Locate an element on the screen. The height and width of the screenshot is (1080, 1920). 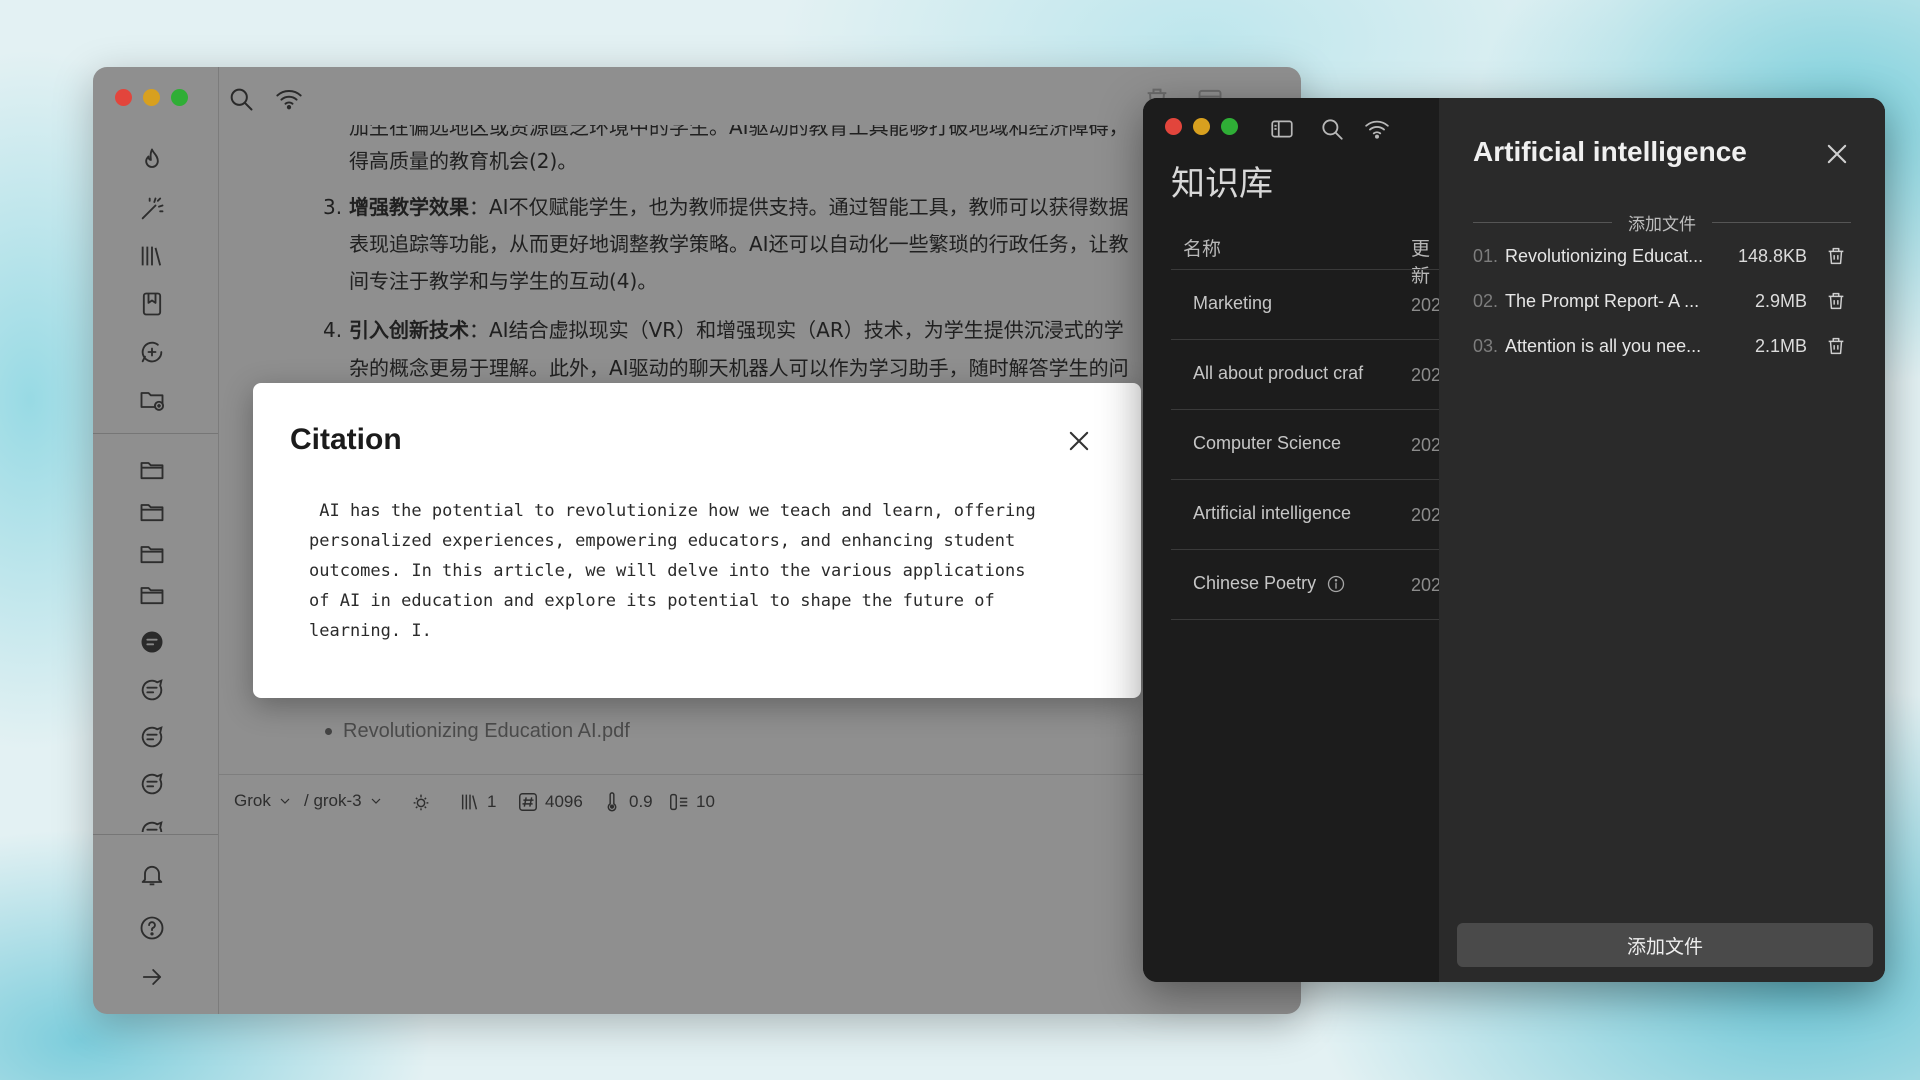
message-line: 杂的概念更易于理解。此外，AI驱动的聊天机器人可以作为学习助手，随时解答学生的问 is located at coordinates (739, 368).